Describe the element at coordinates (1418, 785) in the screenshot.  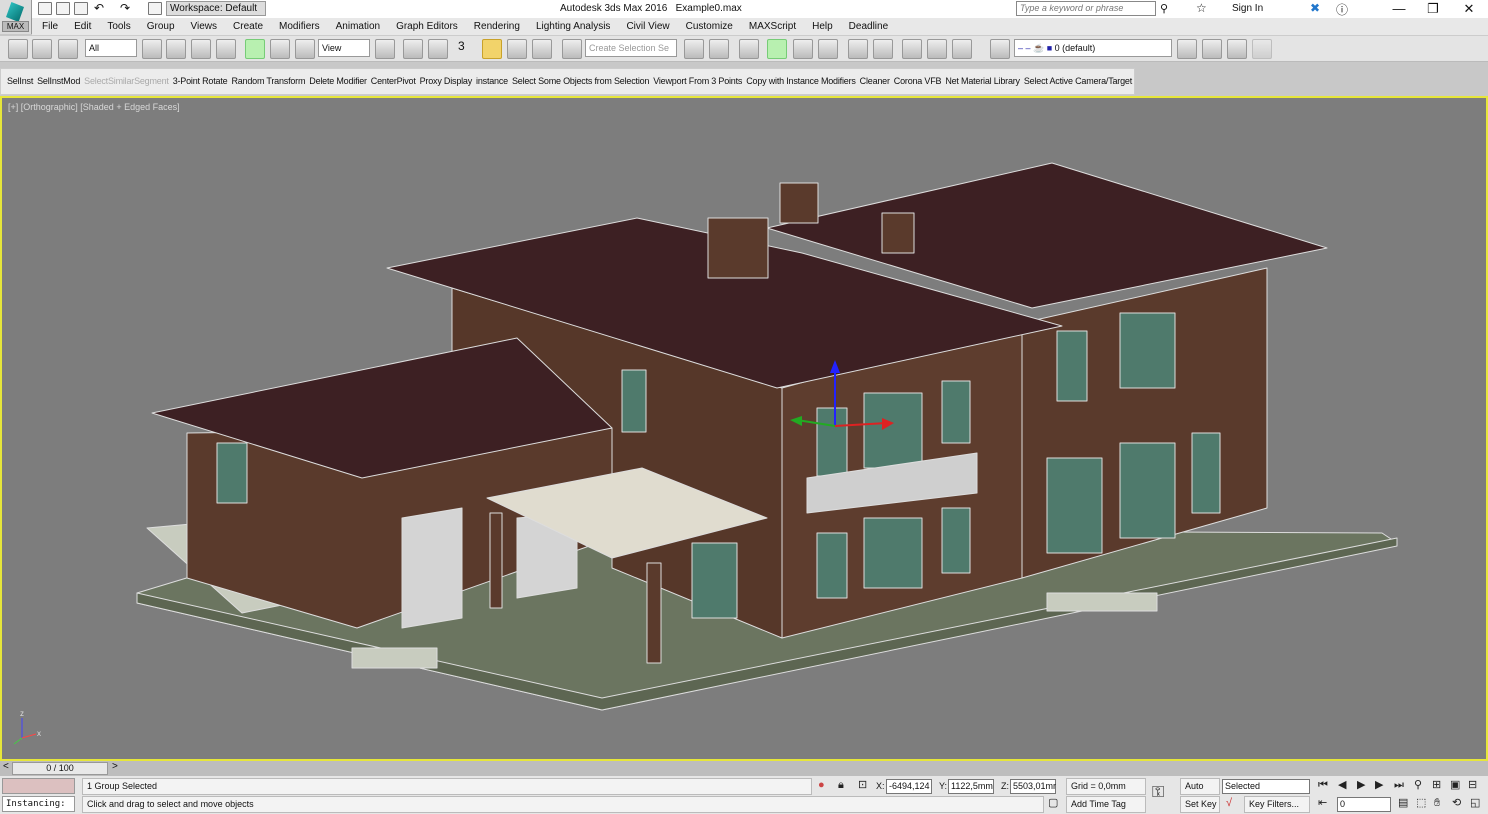
I see `zoom-icon: ⚲` at that location.